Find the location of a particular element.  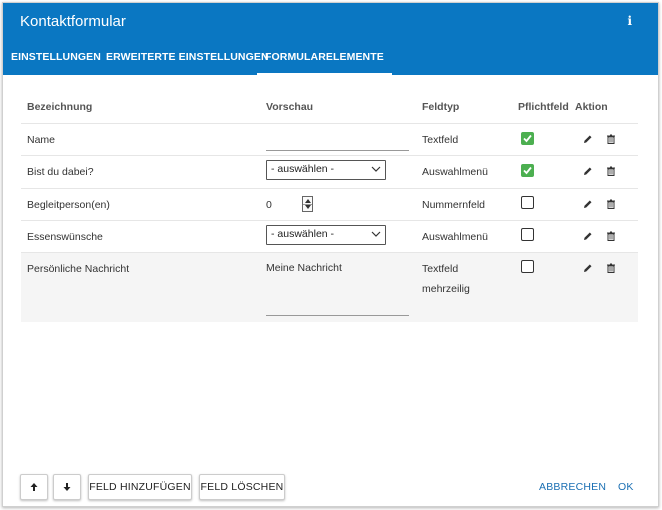

table-row: Bist du dabei? - auswählen - Auswahlmenü is located at coordinates (329, 171).